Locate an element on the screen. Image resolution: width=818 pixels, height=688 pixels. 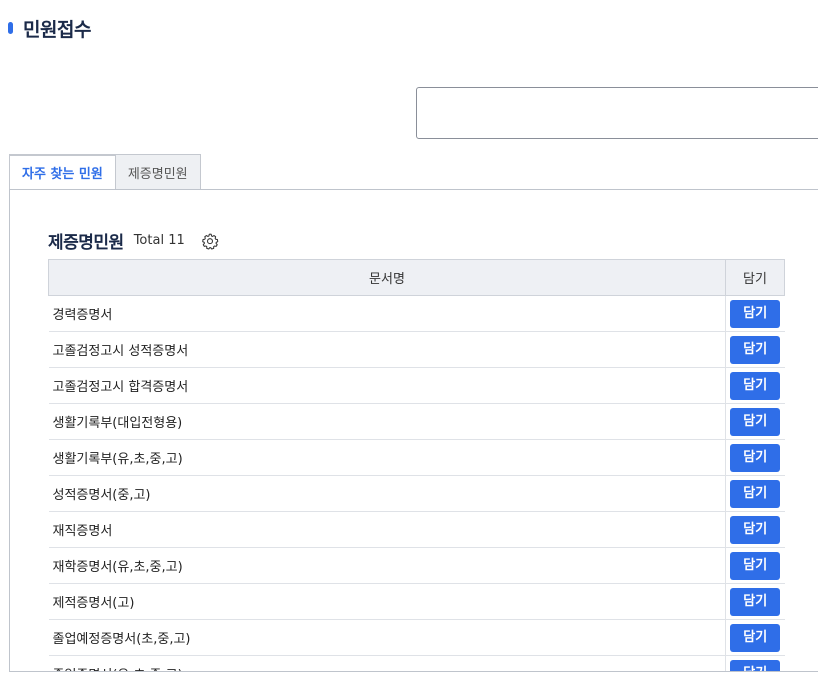
table-header-row: 문서명 담기 is located at coordinates (416, 277).